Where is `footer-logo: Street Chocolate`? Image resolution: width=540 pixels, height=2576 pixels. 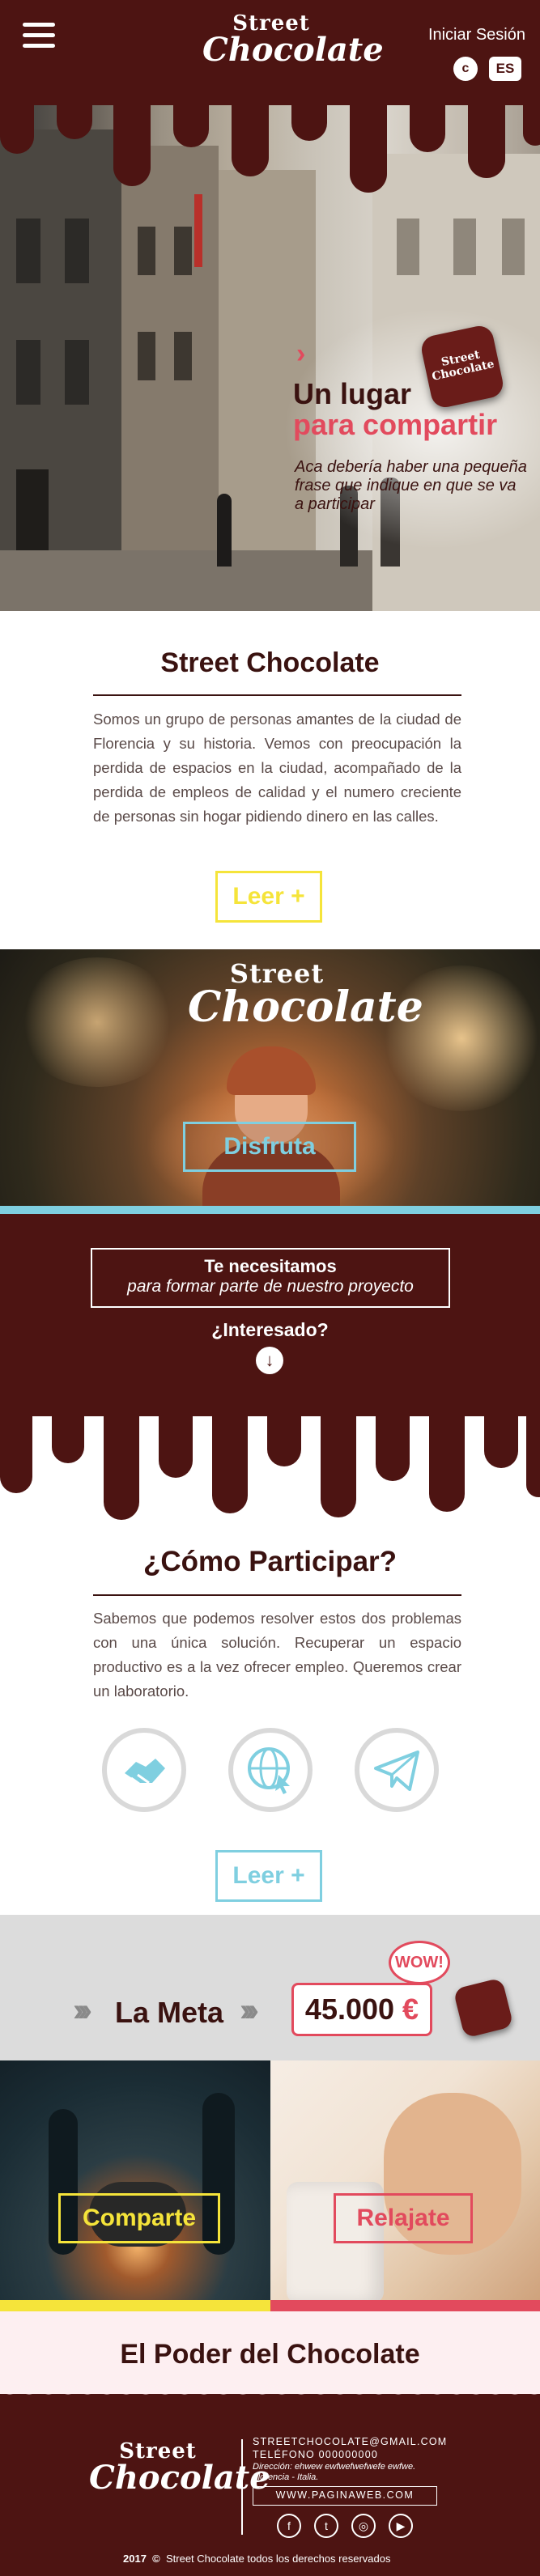 footer-logo: Street Chocolate is located at coordinates (179, 2469).